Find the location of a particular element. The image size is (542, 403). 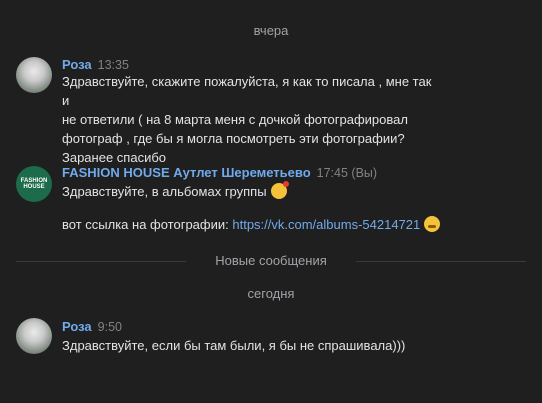

message-time: 17:45 (Вы) is located at coordinates (347, 173).